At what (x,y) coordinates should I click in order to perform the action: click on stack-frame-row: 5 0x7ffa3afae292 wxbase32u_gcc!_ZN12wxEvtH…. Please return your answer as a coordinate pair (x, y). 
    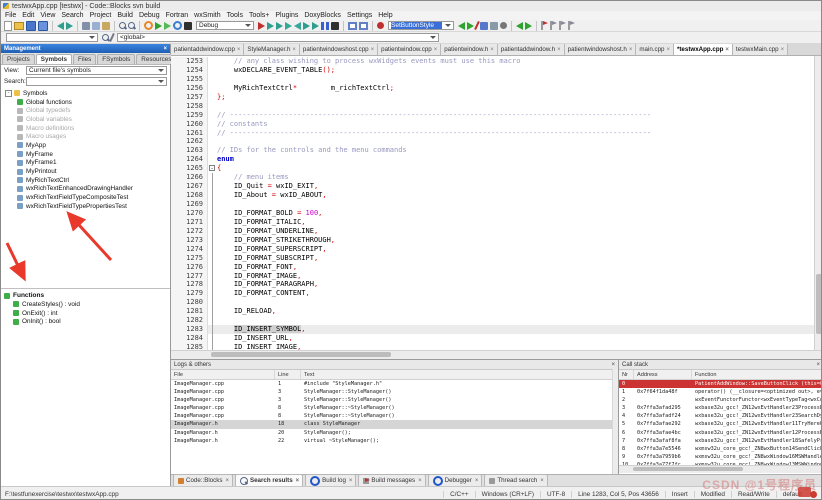
    Looking at the image, I should click on (720, 424).